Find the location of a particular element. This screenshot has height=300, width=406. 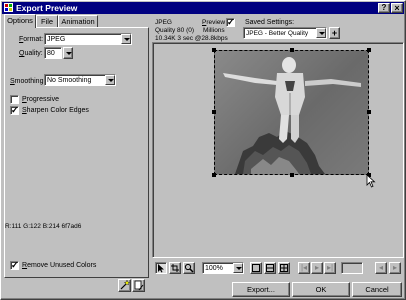

saved-settings-label: Saved Settings: is located at coordinates (270, 22).